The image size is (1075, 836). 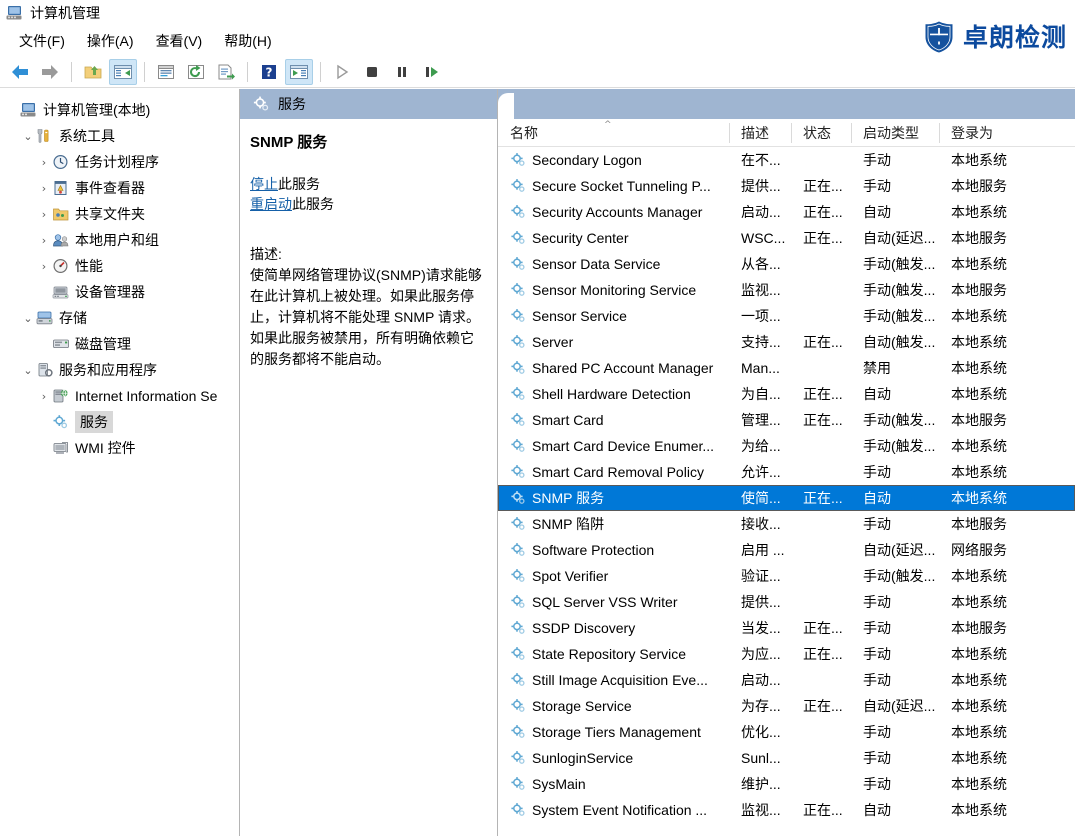 What do you see at coordinates (271, 204) in the screenshot?
I see `restart-service-link: 重启动` at bounding box center [271, 204].